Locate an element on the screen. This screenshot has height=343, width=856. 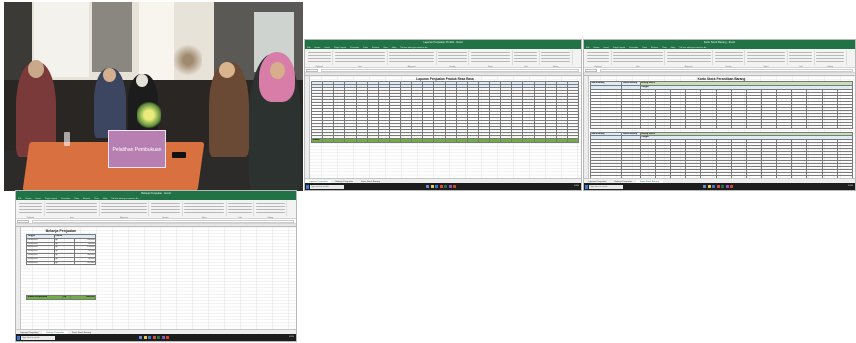
total-label: Jumlah is located at coordinates (317, 140).